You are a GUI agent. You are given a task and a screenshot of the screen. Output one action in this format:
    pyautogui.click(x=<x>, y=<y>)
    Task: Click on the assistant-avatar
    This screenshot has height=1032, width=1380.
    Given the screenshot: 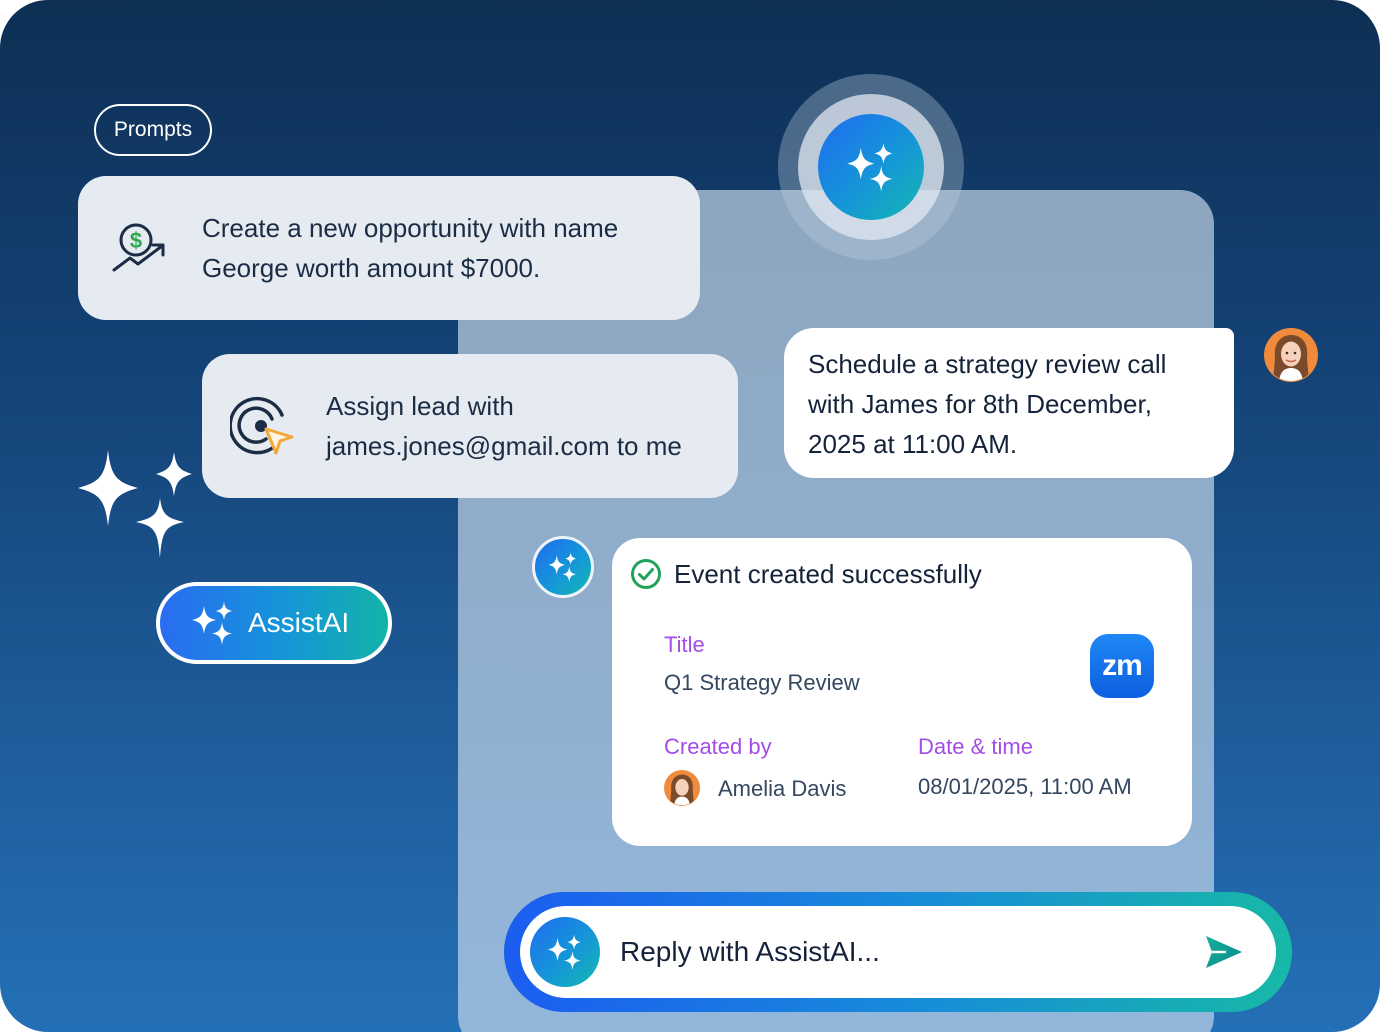 What is the action you would take?
    pyautogui.click(x=563, y=567)
    